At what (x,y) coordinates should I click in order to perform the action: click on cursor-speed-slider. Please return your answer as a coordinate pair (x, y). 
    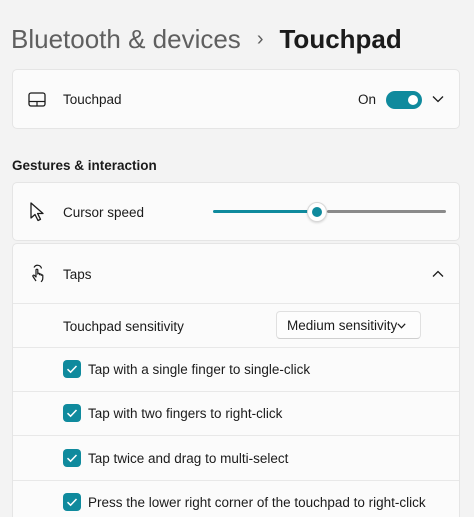
    Looking at the image, I should click on (317, 212).